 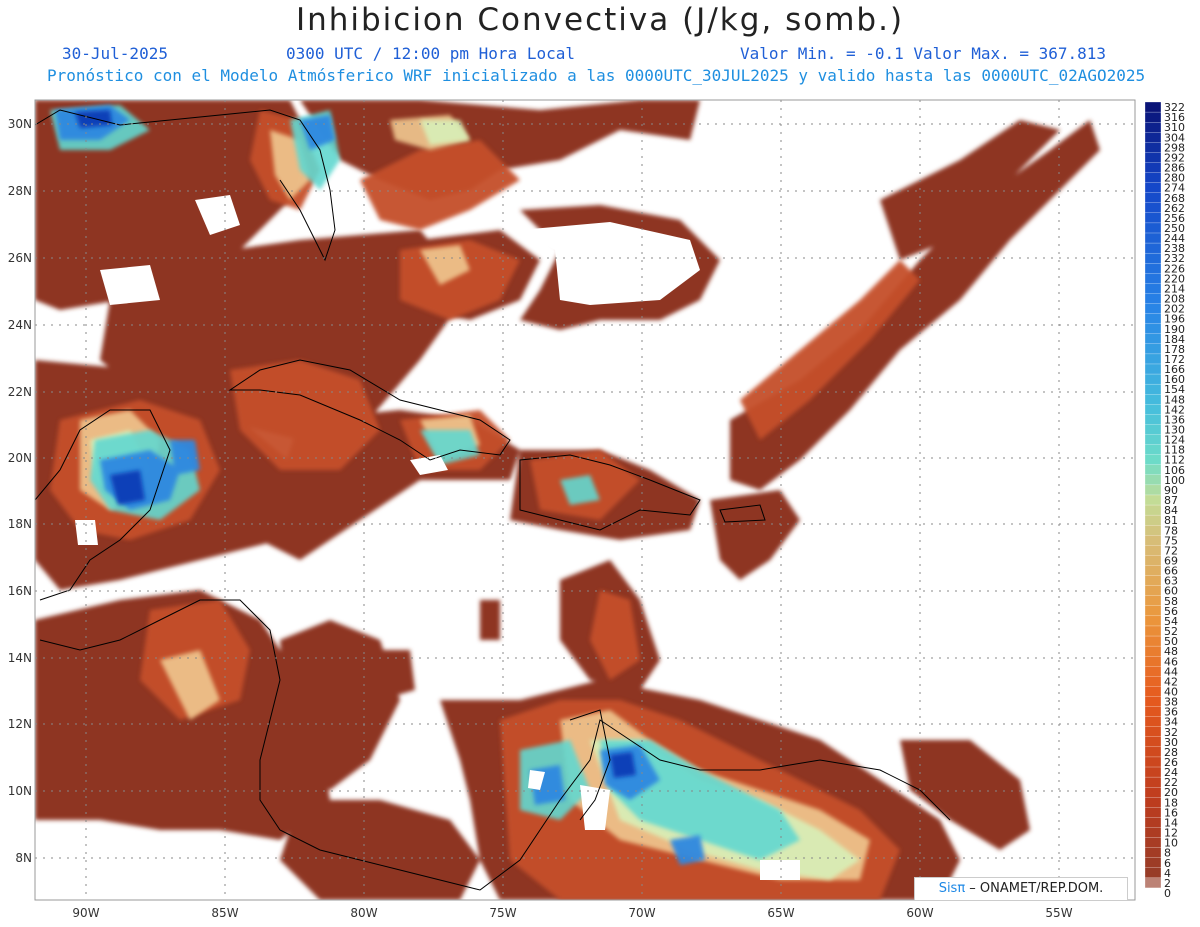 I want to click on lon-axis: 90W 85W 80W 75W 70W 65W 60W 55W, so click(x=572, y=913).